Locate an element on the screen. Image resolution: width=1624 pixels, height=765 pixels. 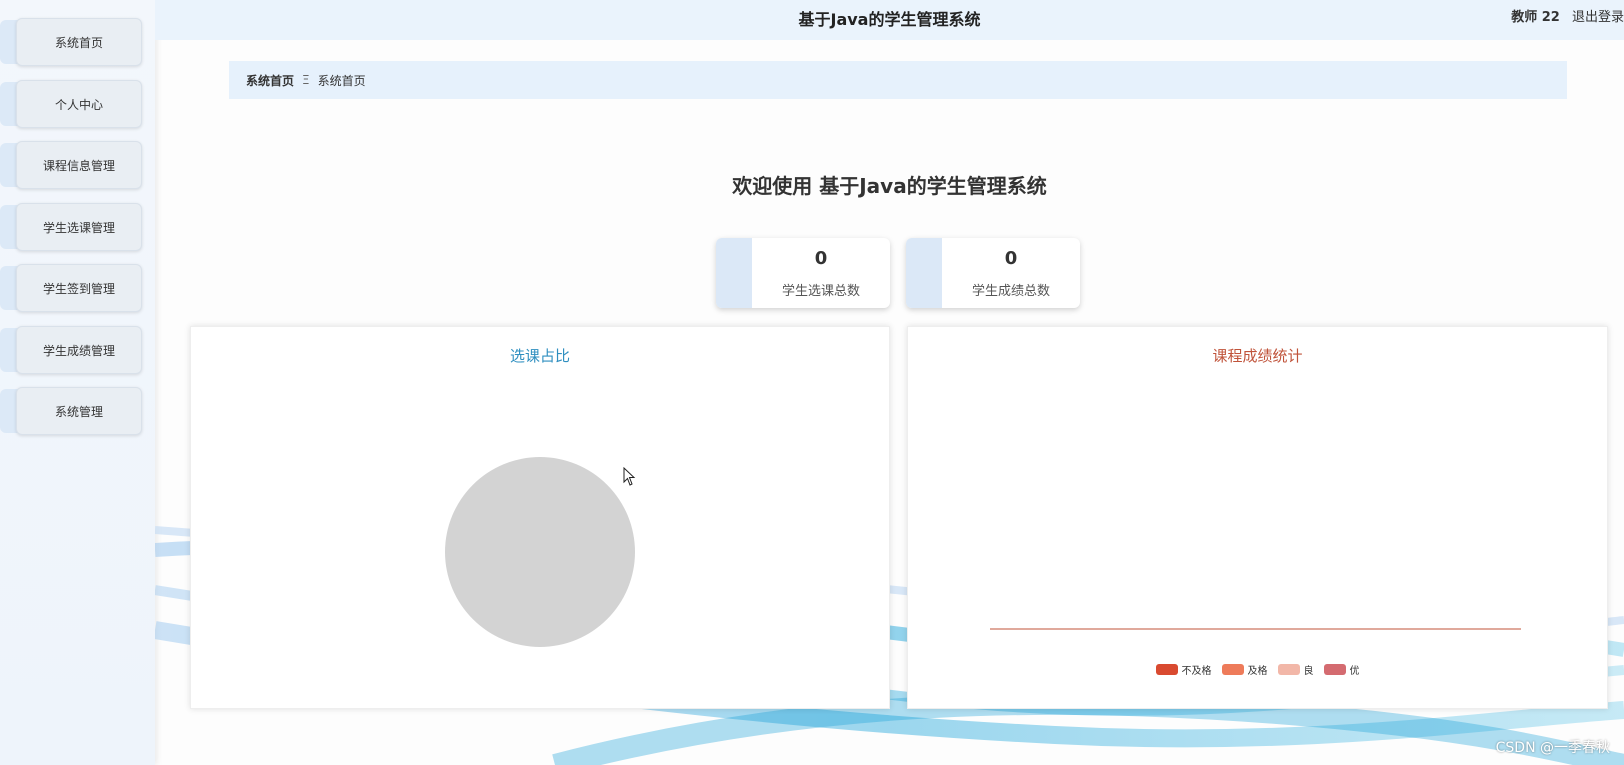
sidebar-item-label: 个人中心 is located at coordinates (79, 104).